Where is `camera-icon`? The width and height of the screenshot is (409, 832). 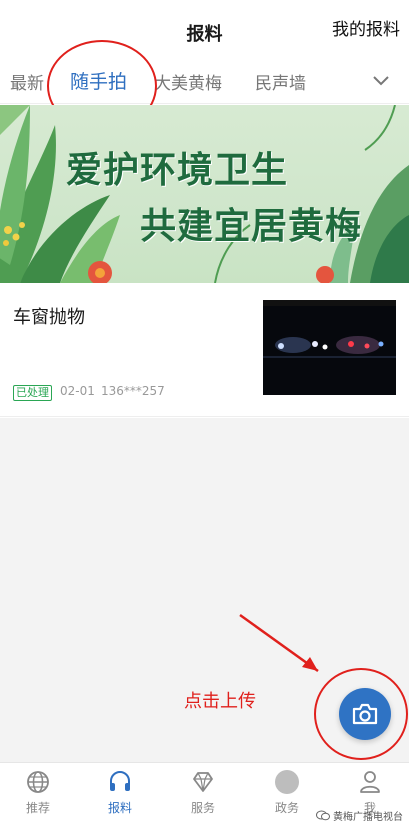
camera-icon is located at coordinates (365, 714).